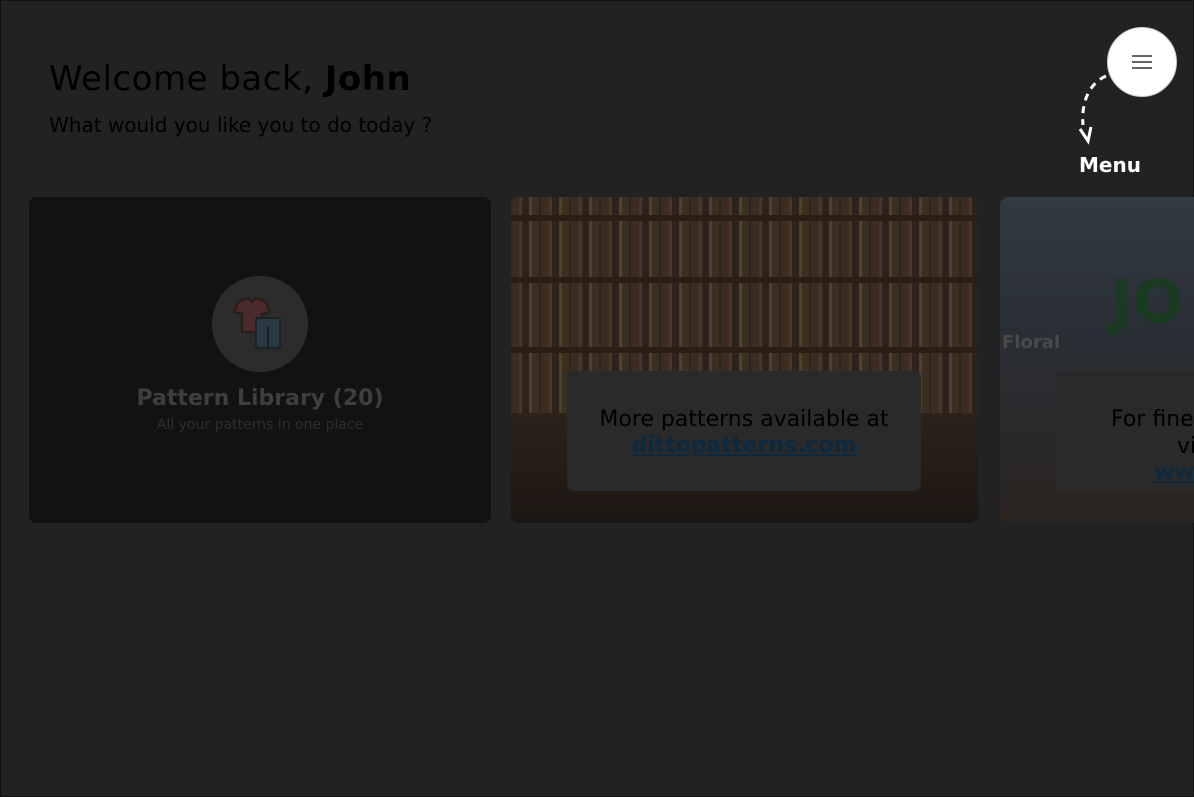 This screenshot has width=1194, height=797. Describe the element at coordinates (1031, 342) in the screenshot. I see `store-sign-text: Floral` at that location.